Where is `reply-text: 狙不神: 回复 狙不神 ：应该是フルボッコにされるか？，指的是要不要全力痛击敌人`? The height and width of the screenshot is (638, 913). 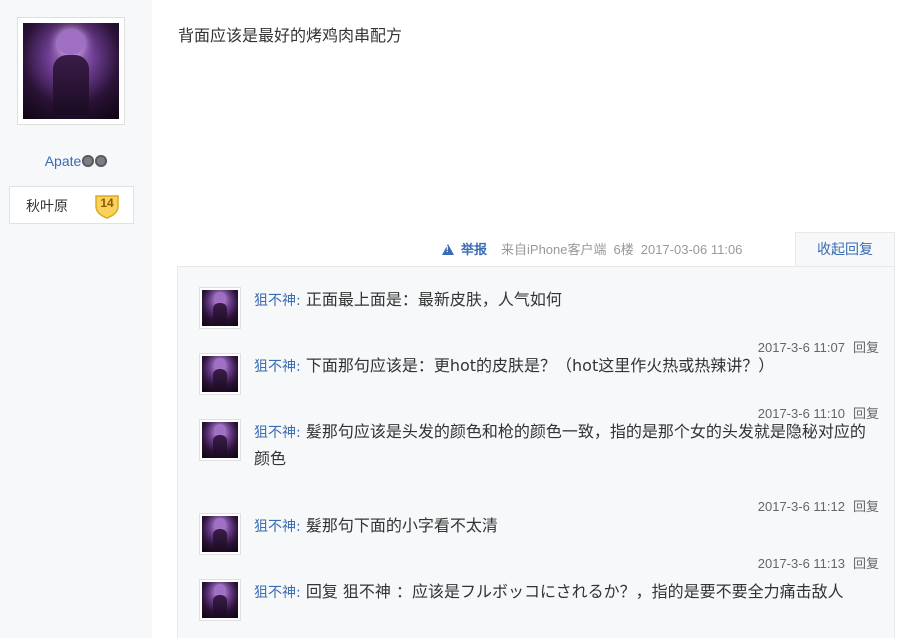
reply-text: 狙不神: 回复 狙不神 ：应该是フルボッコにされるか？，指的是要不要全力痛击敌人 is located at coordinates (561, 592).